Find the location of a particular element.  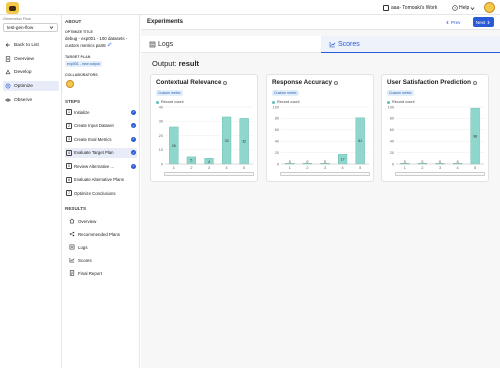

top-bar: aaa- Tomoaki's Work ? Help is located at coordinates (250, 7).